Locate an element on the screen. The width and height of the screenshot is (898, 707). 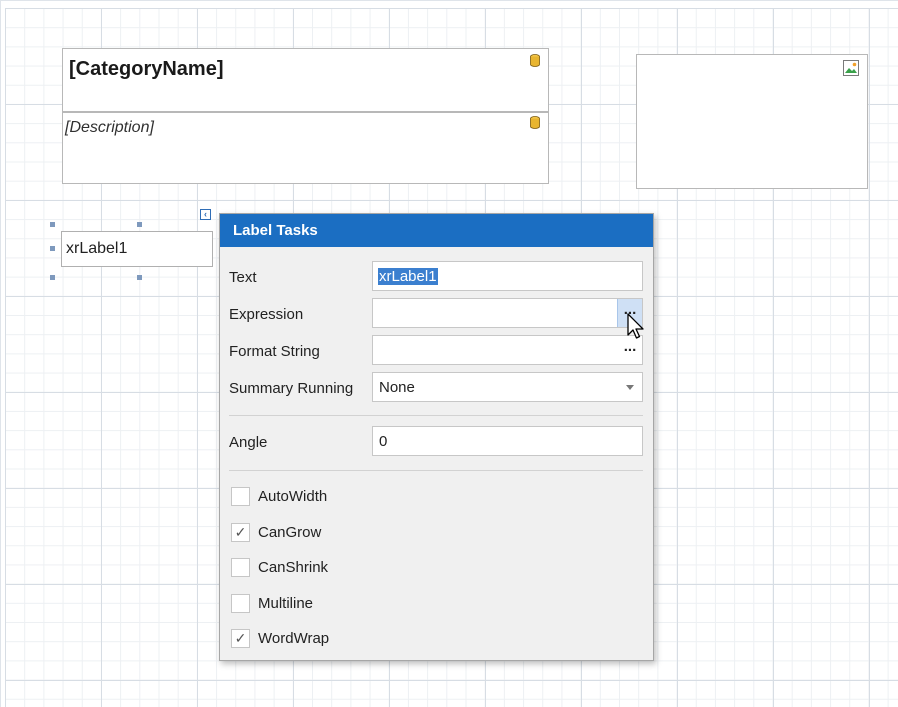
smart-tag-icon: ‹ is located at coordinates (205, 214).